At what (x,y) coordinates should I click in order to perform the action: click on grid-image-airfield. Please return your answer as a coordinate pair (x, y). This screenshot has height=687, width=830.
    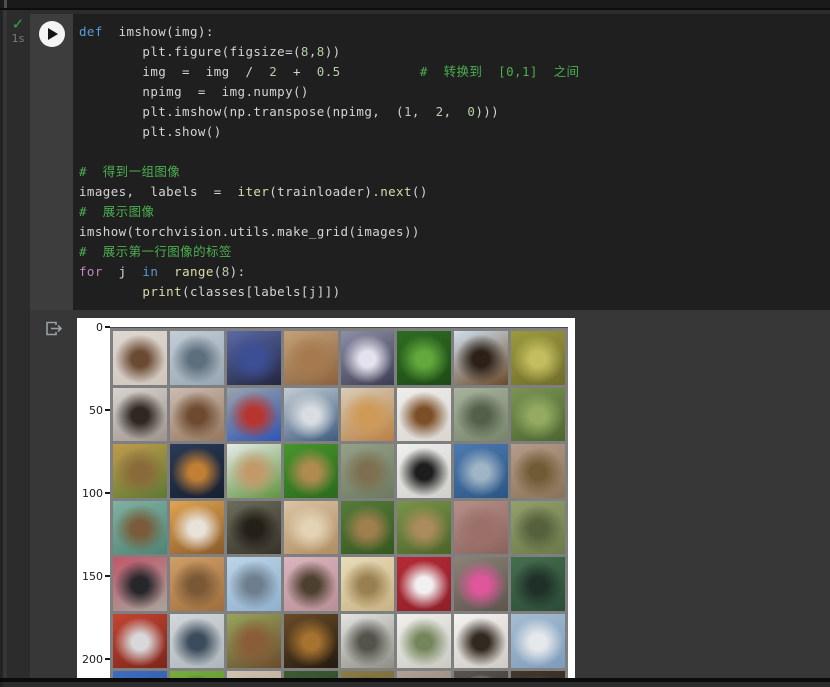
    Looking at the image, I should click on (196, 358).